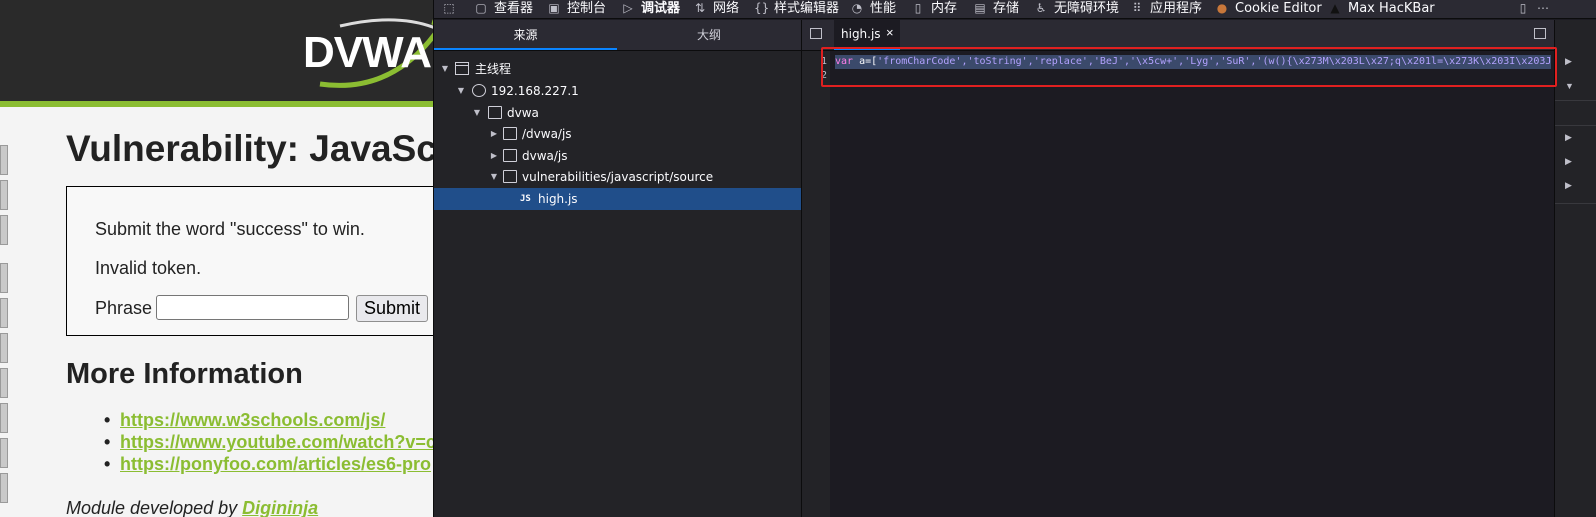 This screenshot has height=517, width=1596. Describe the element at coordinates (192, 507) in the screenshot. I see `module-credit: Module developed by Digininja` at that location.